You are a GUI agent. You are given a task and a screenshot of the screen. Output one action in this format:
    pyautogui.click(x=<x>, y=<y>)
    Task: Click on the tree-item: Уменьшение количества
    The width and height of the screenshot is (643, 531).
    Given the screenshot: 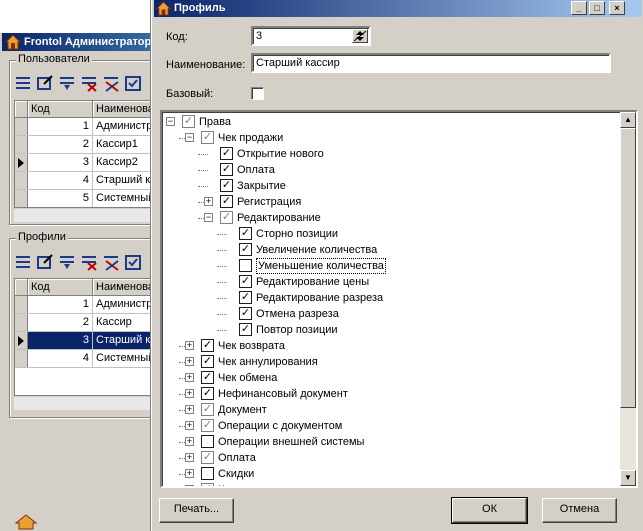 What is the action you would take?
    pyautogui.click(x=392, y=266)
    